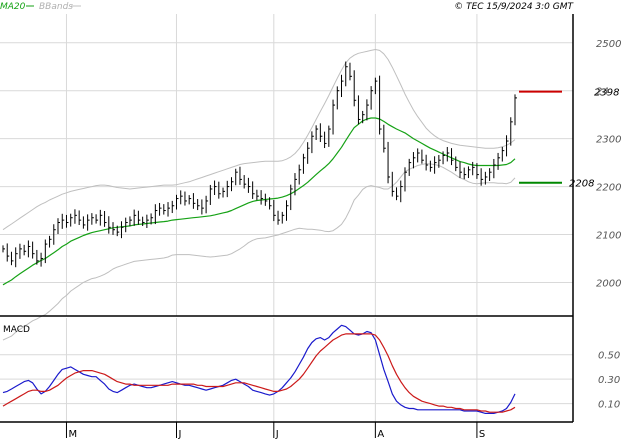 Image resolution: width=627 pixels, height=444 pixels. I want to click on legend-ma20: MA20, so click(13, 7).